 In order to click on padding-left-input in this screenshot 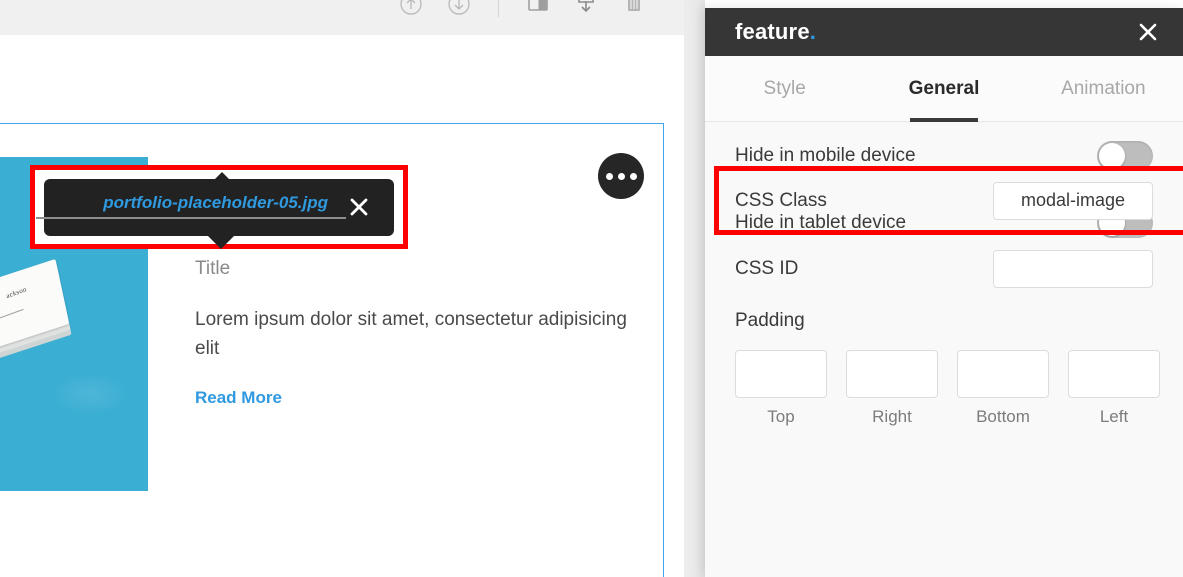, I will do `click(1114, 374)`.